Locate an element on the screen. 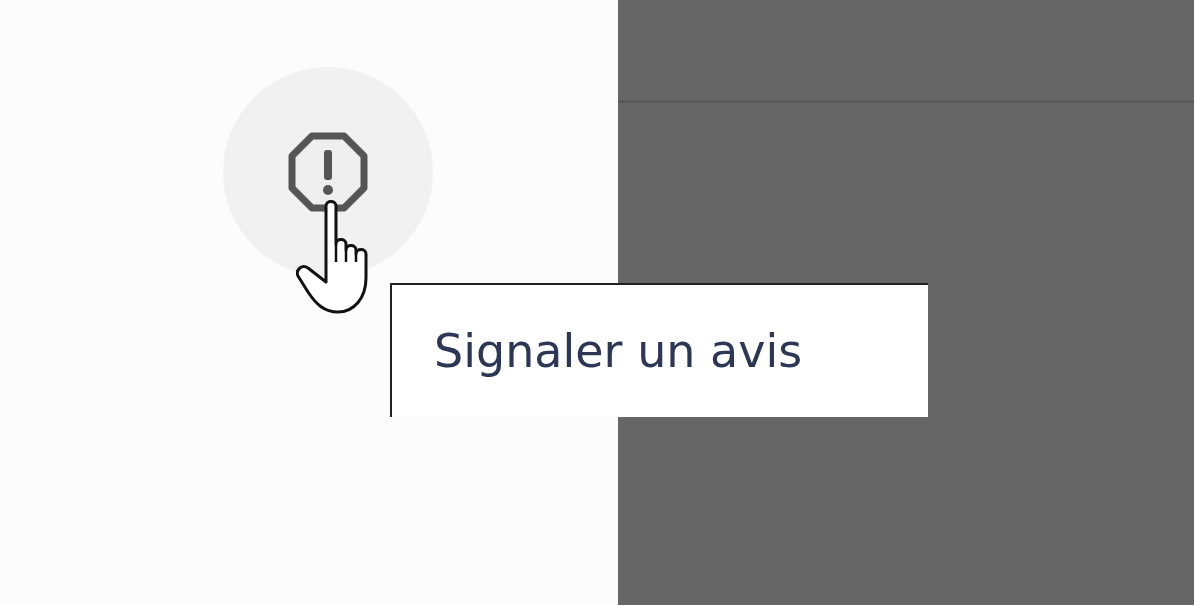 The height and width of the screenshot is (605, 1194). tooltip: Signaler un avis is located at coordinates (659, 350).